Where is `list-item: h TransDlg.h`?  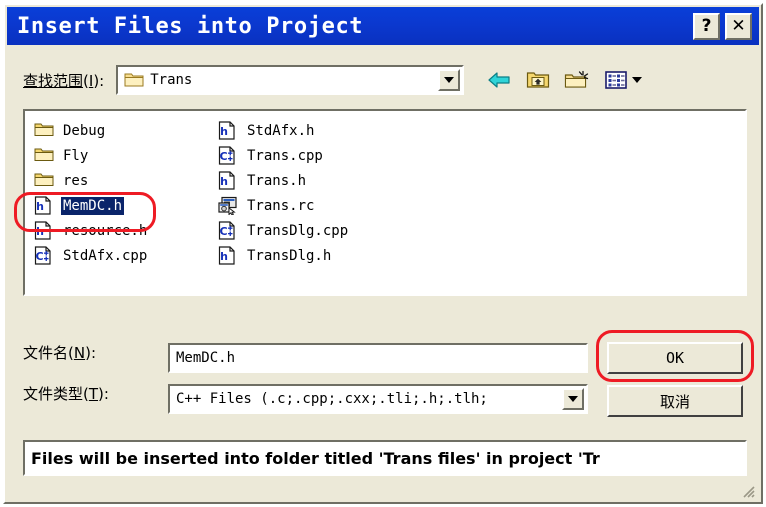
list-item: h TransDlg.h is located at coordinates (282, 255).